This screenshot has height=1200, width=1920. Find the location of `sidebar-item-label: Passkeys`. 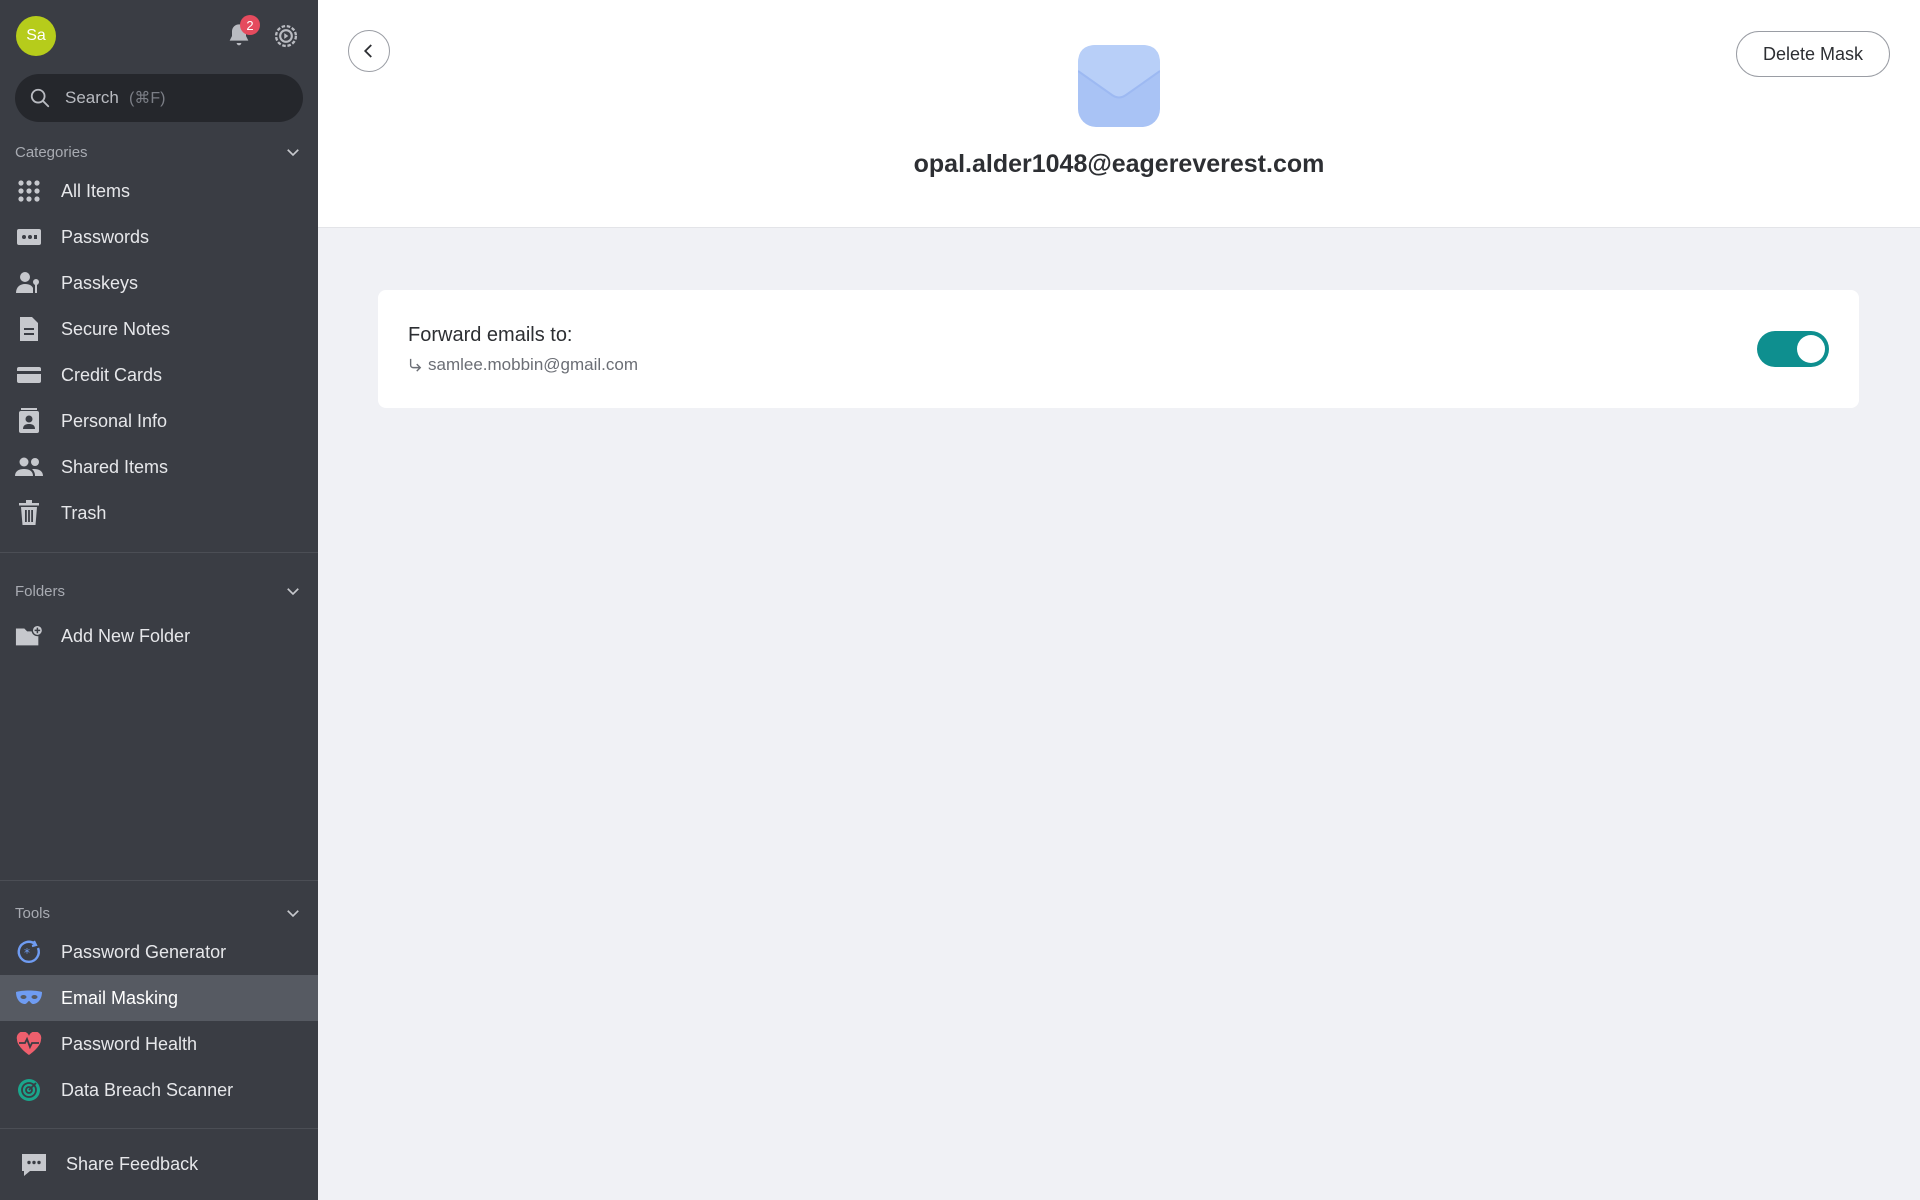

sidebar-item-label: Passkeys is located at coordinates (100, 282).